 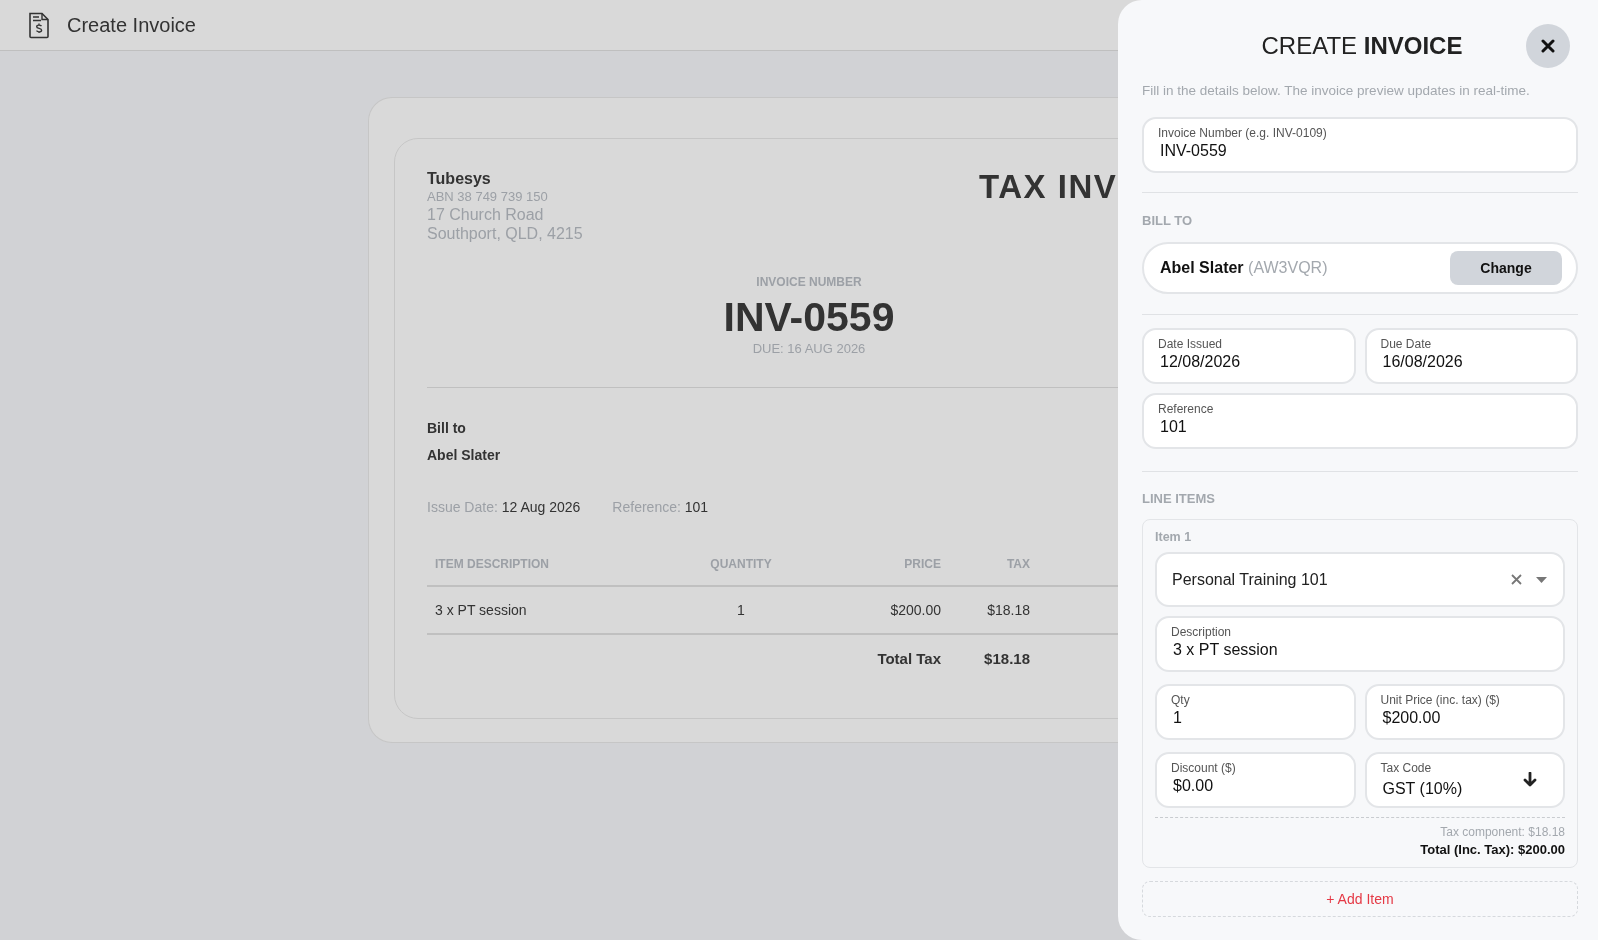 I want to click on select-field: Tax Code GST (10%), so click(x=1464, y=780).